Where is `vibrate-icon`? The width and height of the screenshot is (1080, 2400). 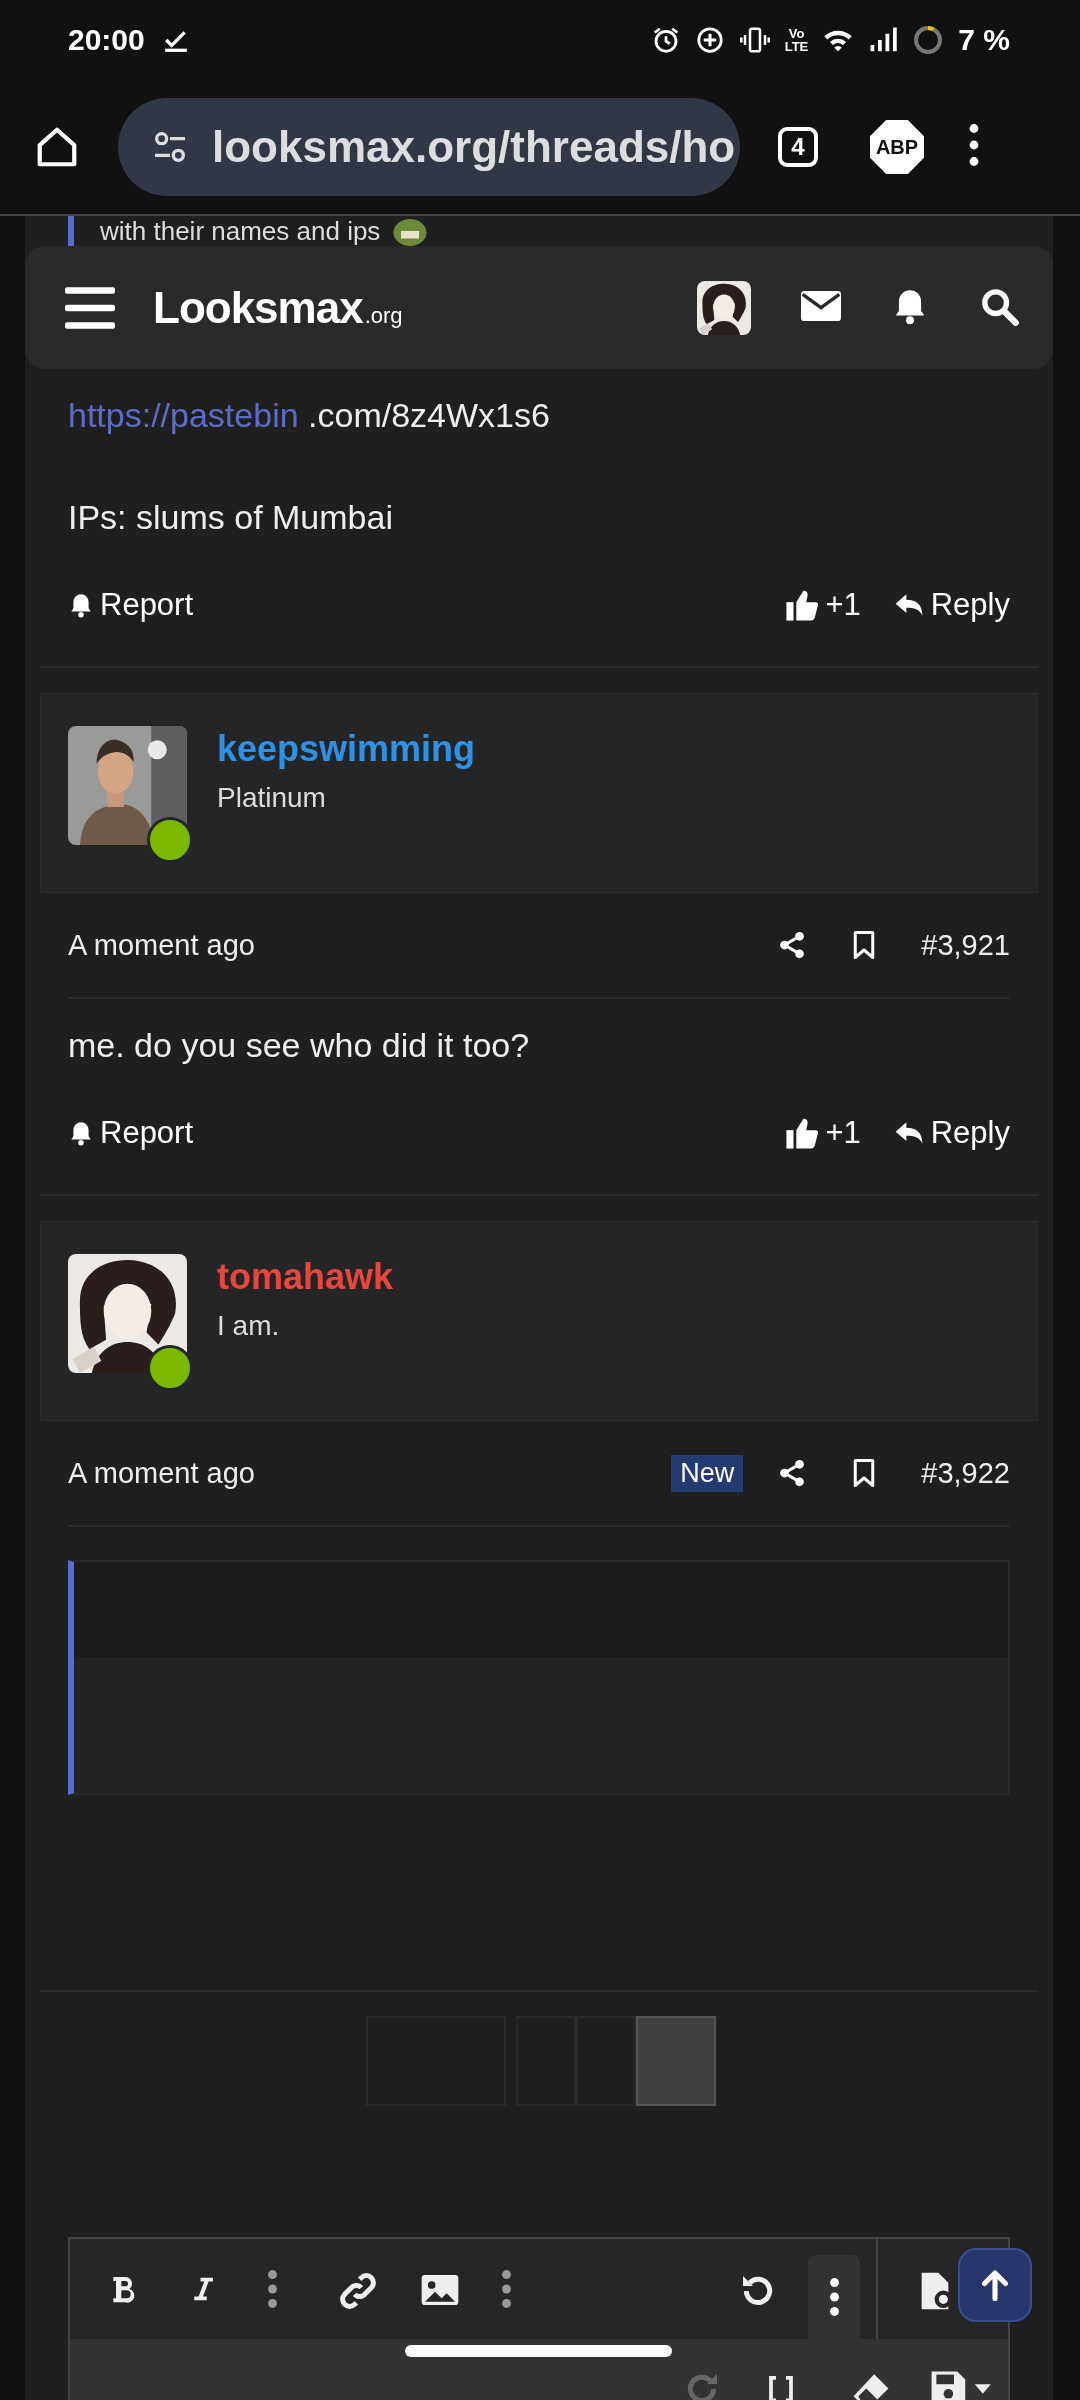
vibrate-icon is located at coordinates (754, 40).